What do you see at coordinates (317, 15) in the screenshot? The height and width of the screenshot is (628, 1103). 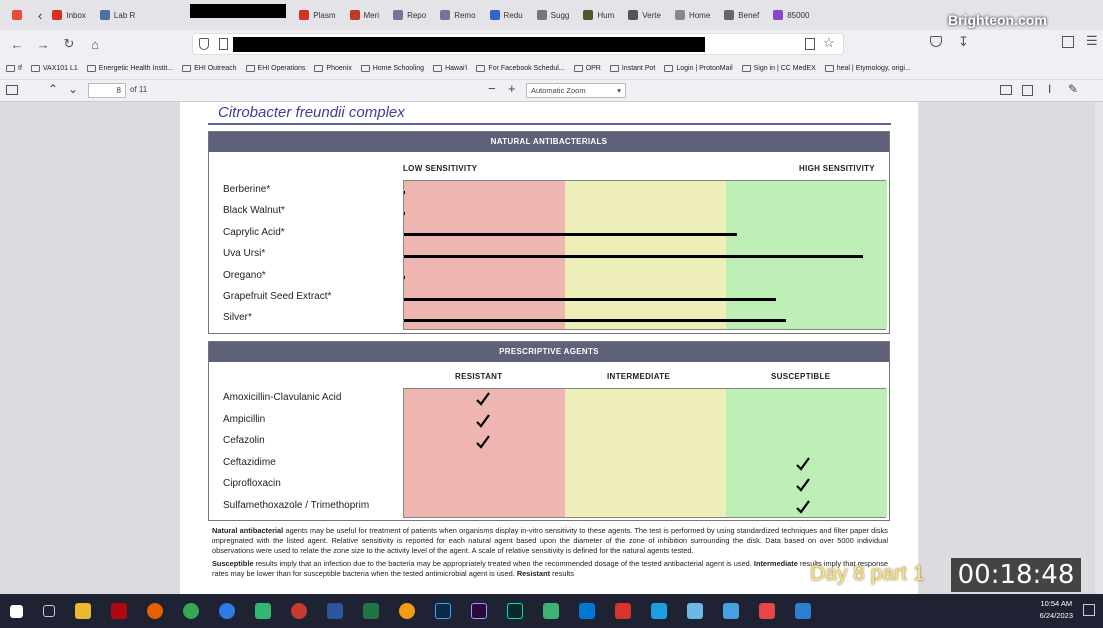 I see `browser-tab: Plasm` at bounding box center [317, 15].